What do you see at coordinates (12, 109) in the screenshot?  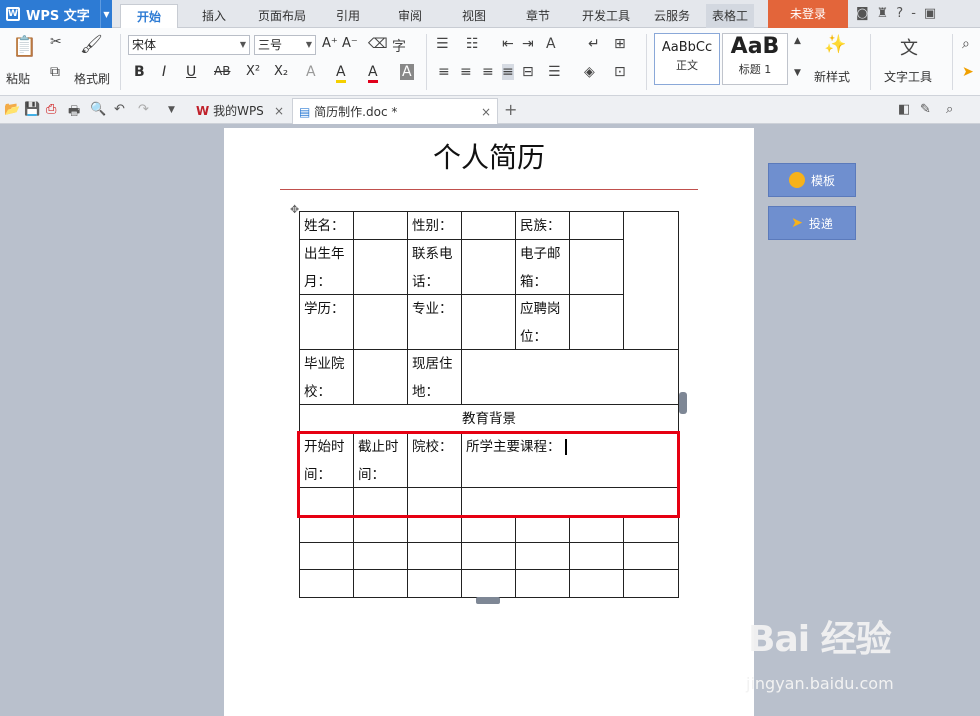 I see `open-icon: 📂` at bounding box center [12, 109].